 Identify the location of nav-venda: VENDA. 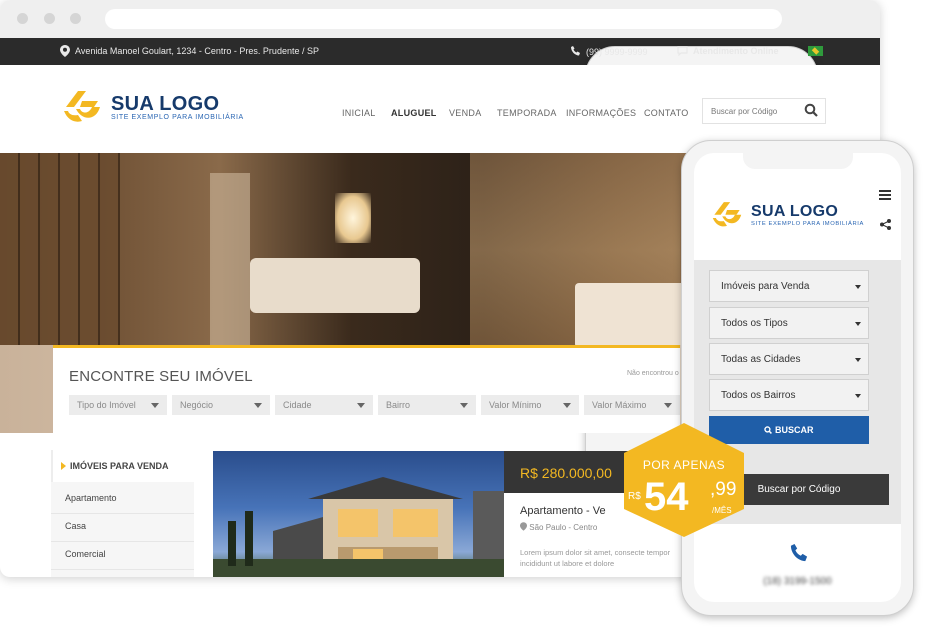
(465, 113).